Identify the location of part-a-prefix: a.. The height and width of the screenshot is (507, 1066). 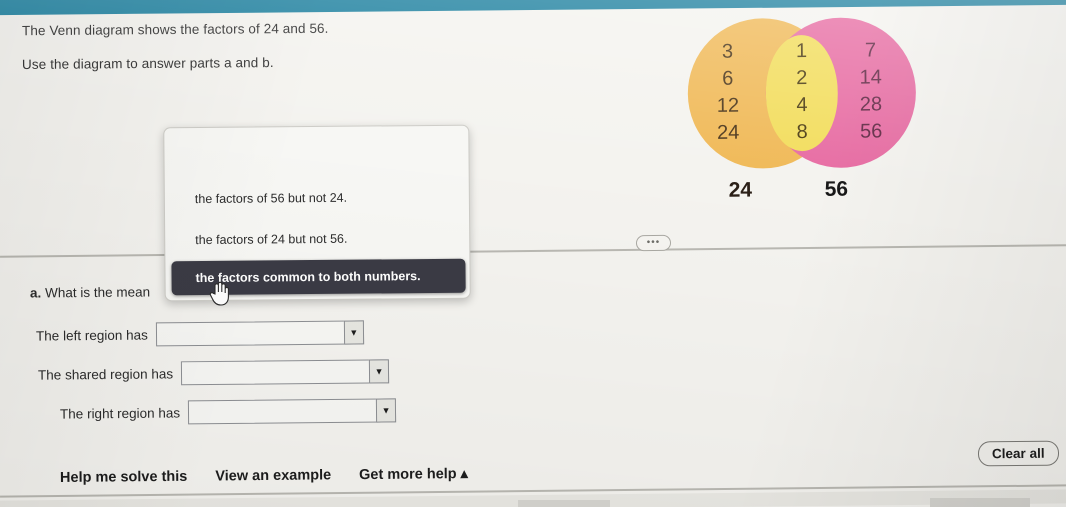
(35, 293).